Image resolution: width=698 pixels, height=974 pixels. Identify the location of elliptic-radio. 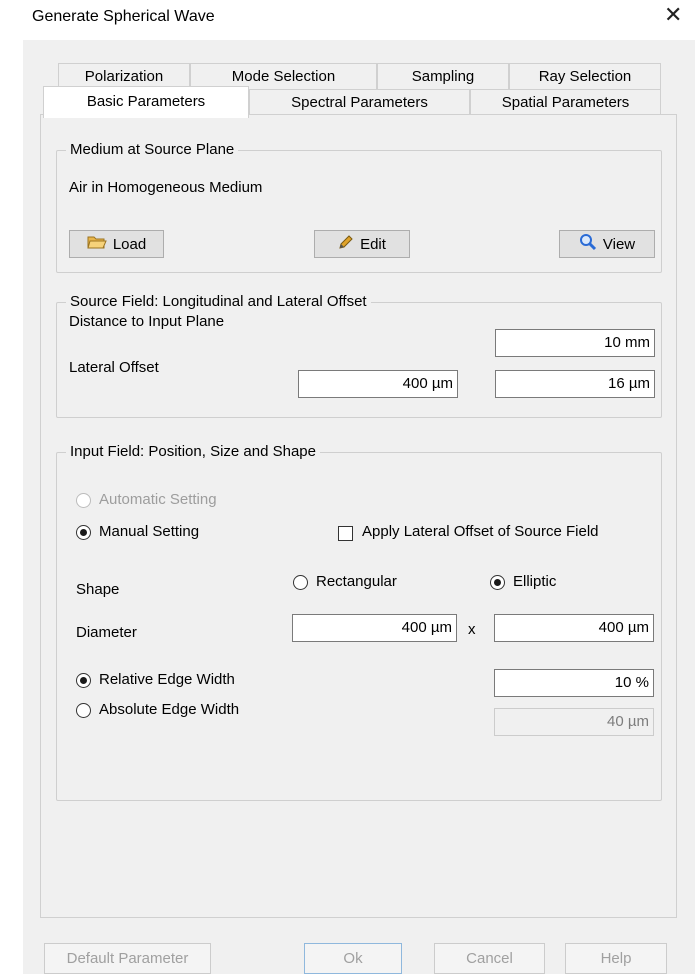
(497, 582).